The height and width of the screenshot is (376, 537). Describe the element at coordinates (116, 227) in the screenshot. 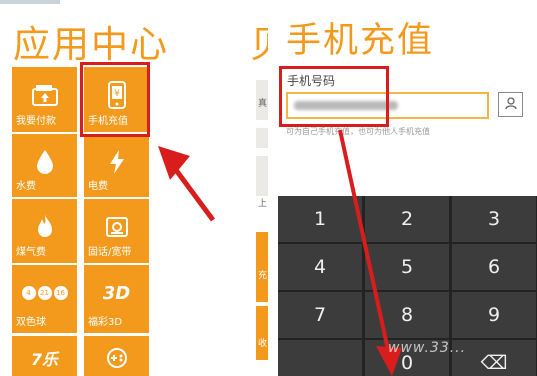

I see `landline-icon` at that location.